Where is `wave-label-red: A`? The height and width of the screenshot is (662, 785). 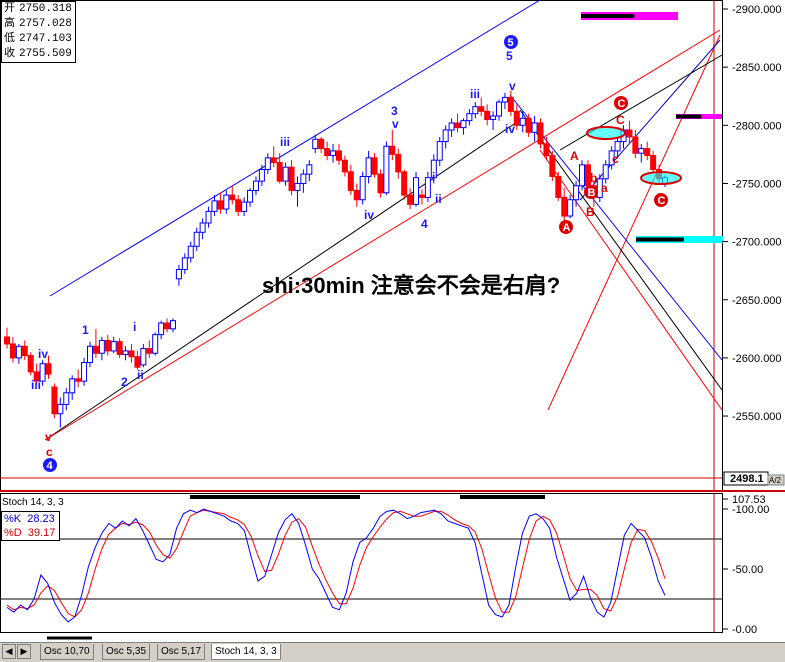
wave-label-red: A is located at coordinates (574, 156).